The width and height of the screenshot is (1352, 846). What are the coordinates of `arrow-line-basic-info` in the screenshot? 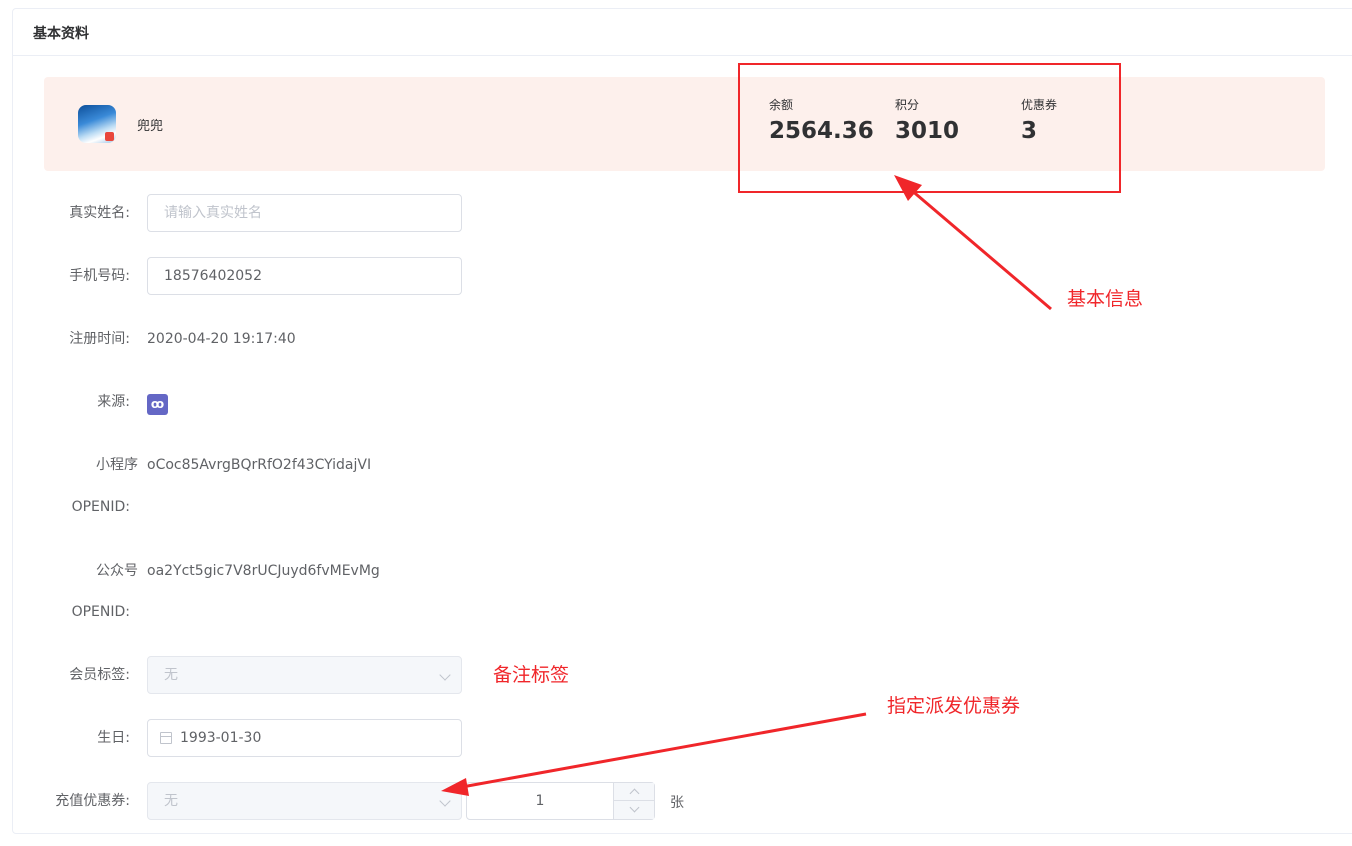 It's located at (980, 249).